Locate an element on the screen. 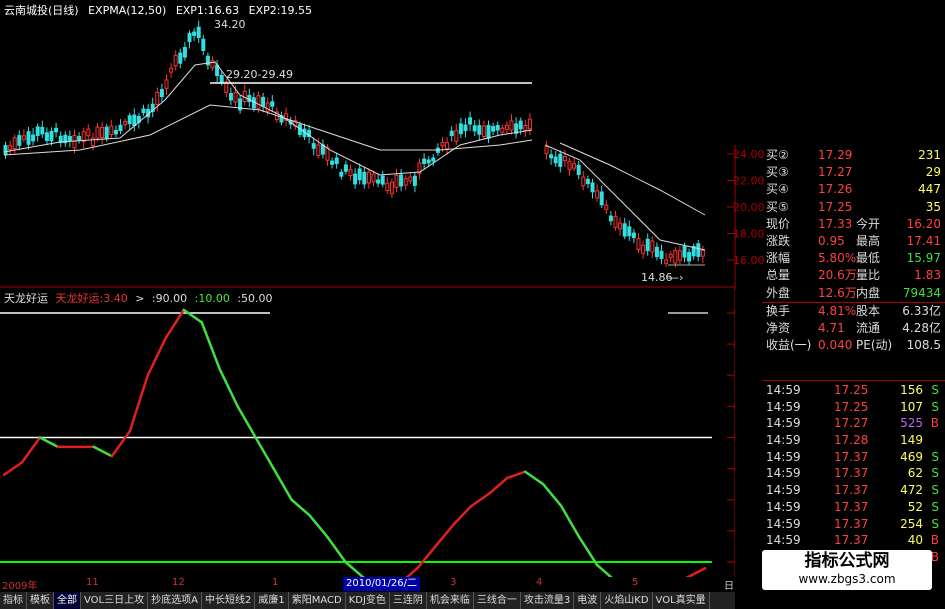  quote-row: 买④ 17.26 447 is located at coordinates (853, 189).